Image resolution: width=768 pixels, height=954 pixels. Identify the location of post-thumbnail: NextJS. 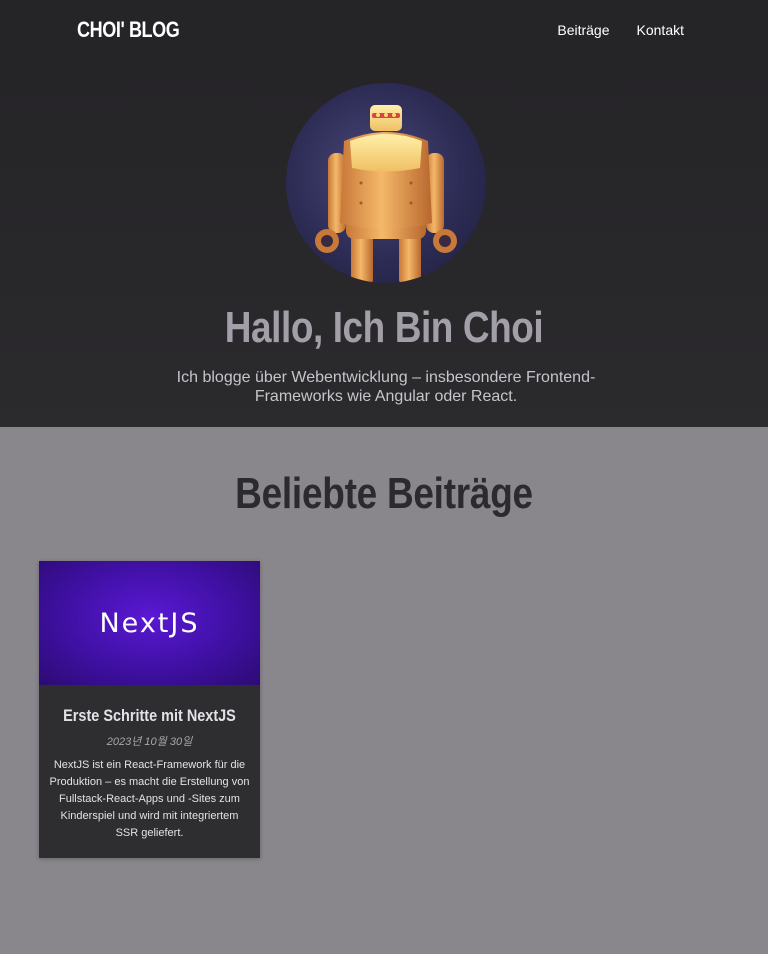
(149, 623).